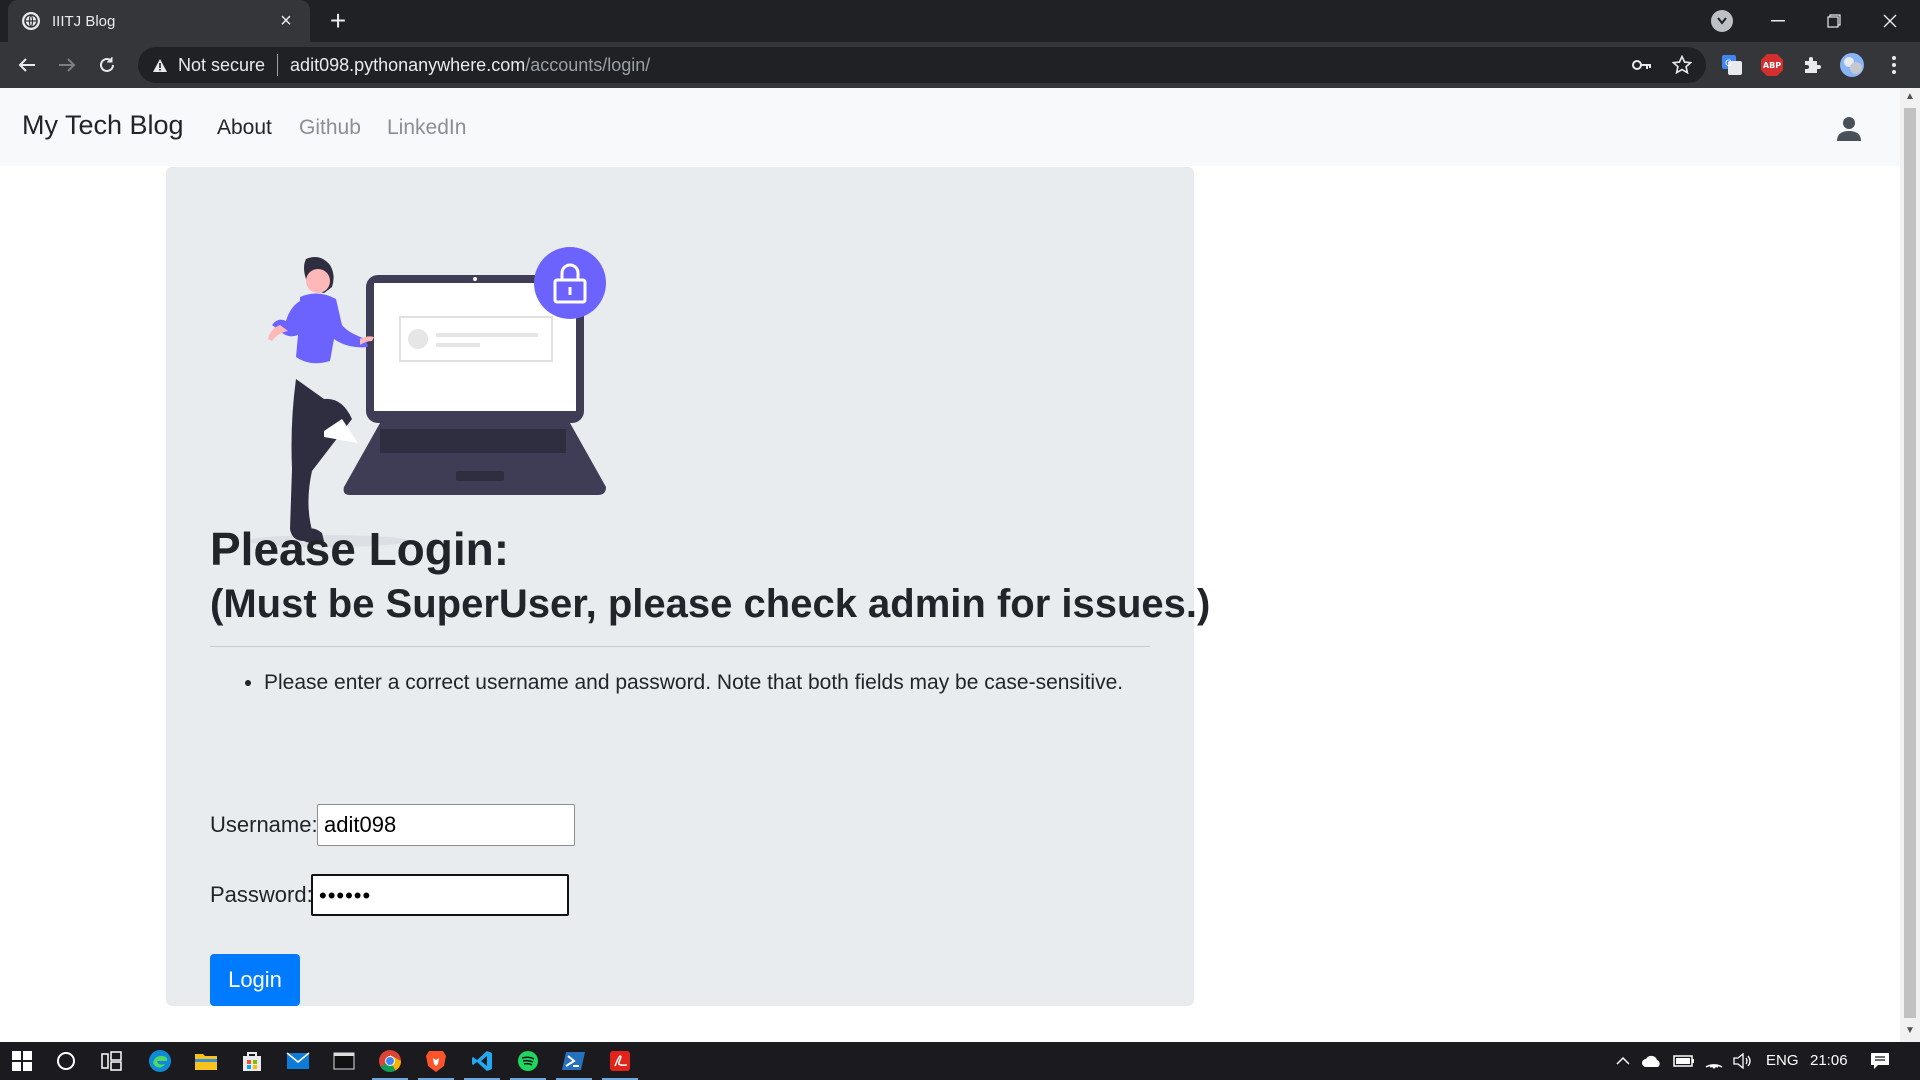 The image size is (1920, 1080). Describe the element at coordinates (408, 64) in the screenshot. I see `url-host: adit098.pythonanywhere.com` at that location.